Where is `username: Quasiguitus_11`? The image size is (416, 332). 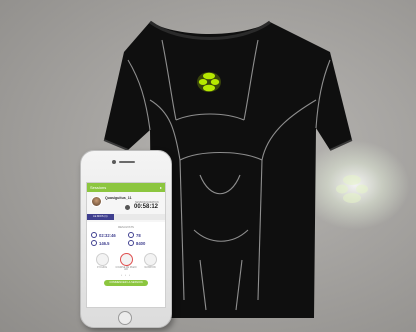
username: Quasiguitus_11 is located at coordinates (118, 198).